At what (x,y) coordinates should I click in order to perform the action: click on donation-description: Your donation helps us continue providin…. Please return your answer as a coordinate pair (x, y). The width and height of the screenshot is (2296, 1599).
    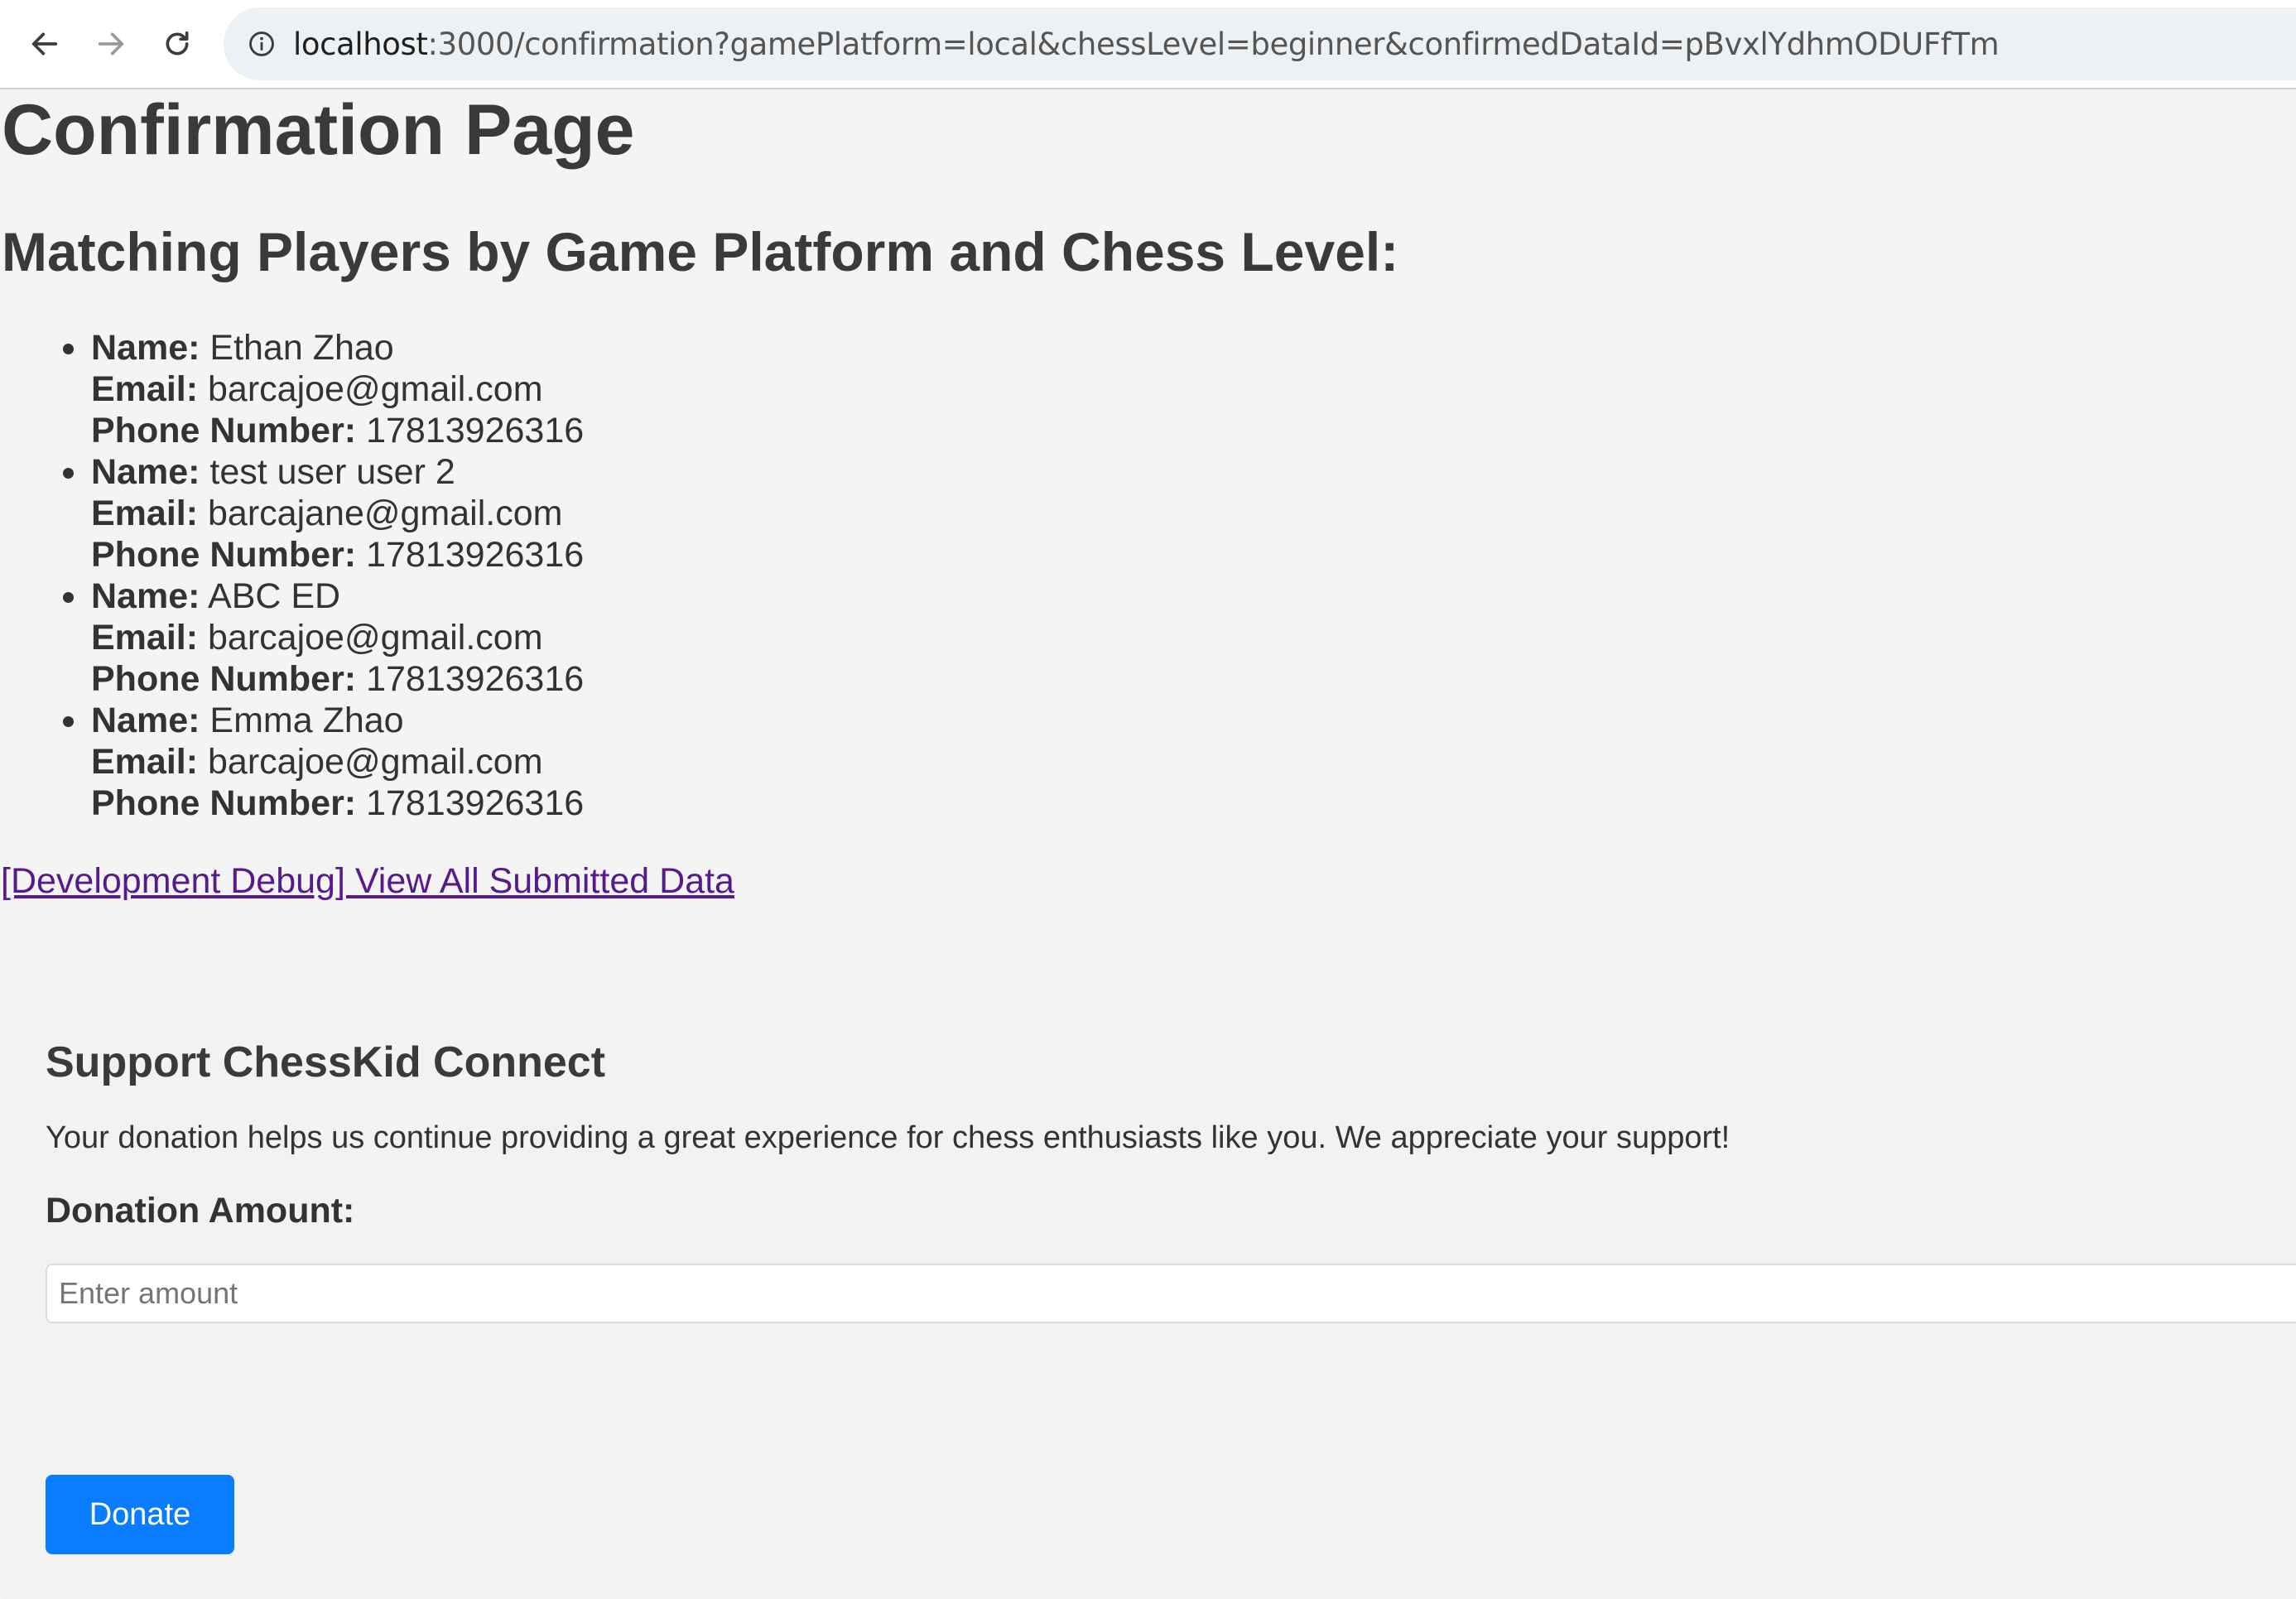
    Looking at the image, I should click on (888, 1137).